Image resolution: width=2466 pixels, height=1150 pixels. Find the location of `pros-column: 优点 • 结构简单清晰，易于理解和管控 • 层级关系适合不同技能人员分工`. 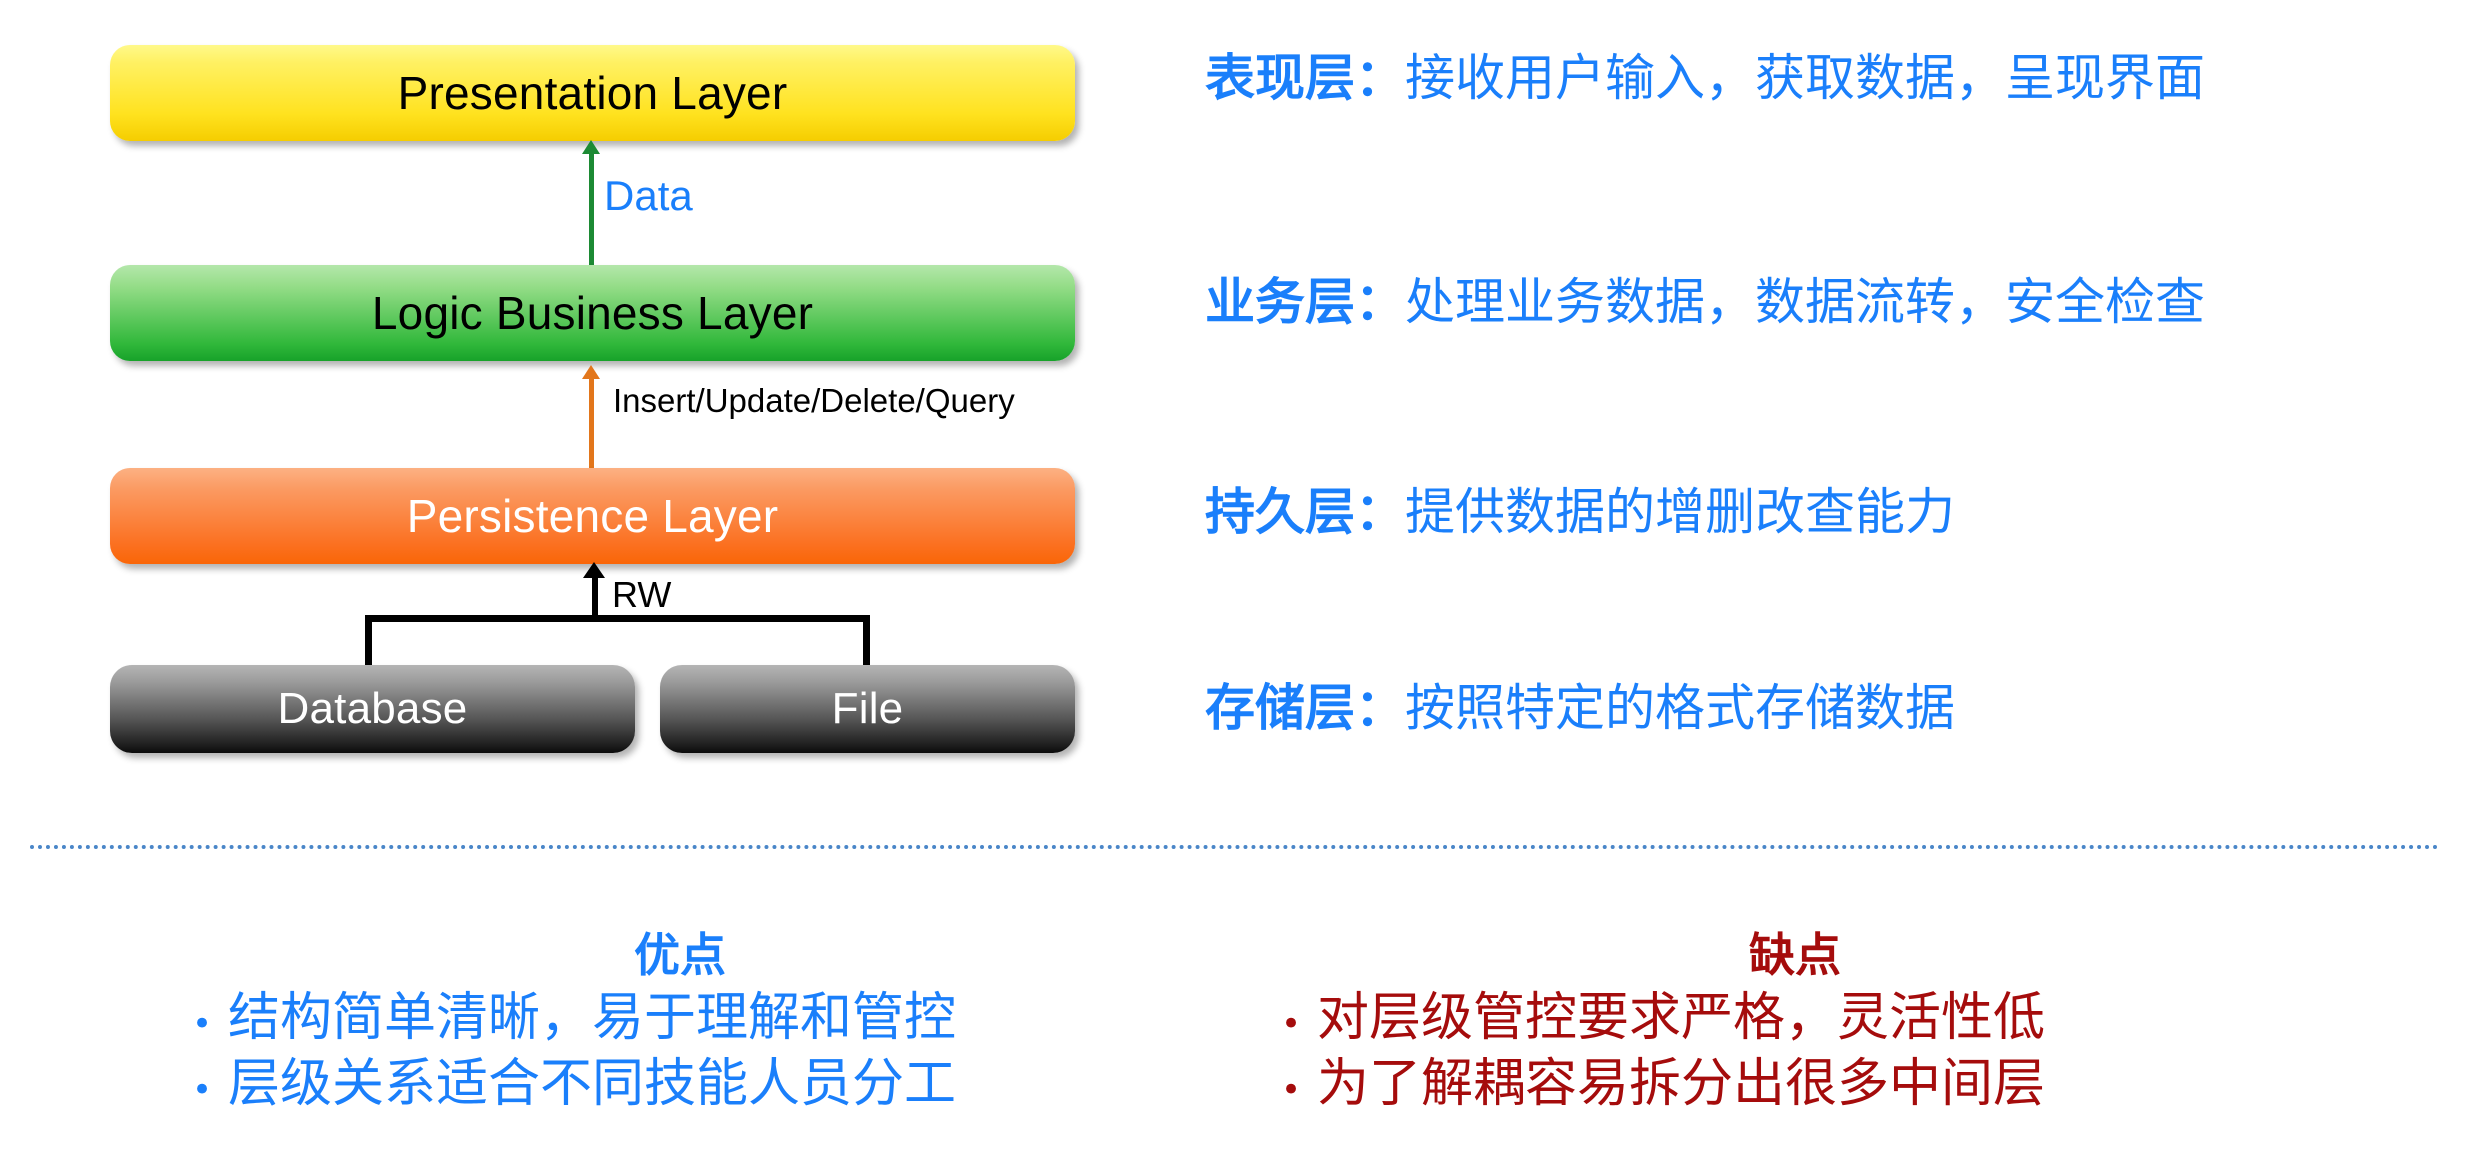

pros-column: 优点 • 结构简单清晰，易于理解和管控 • 层级关系适合不同技能人员分工 is located at coordinates (680, 1024).